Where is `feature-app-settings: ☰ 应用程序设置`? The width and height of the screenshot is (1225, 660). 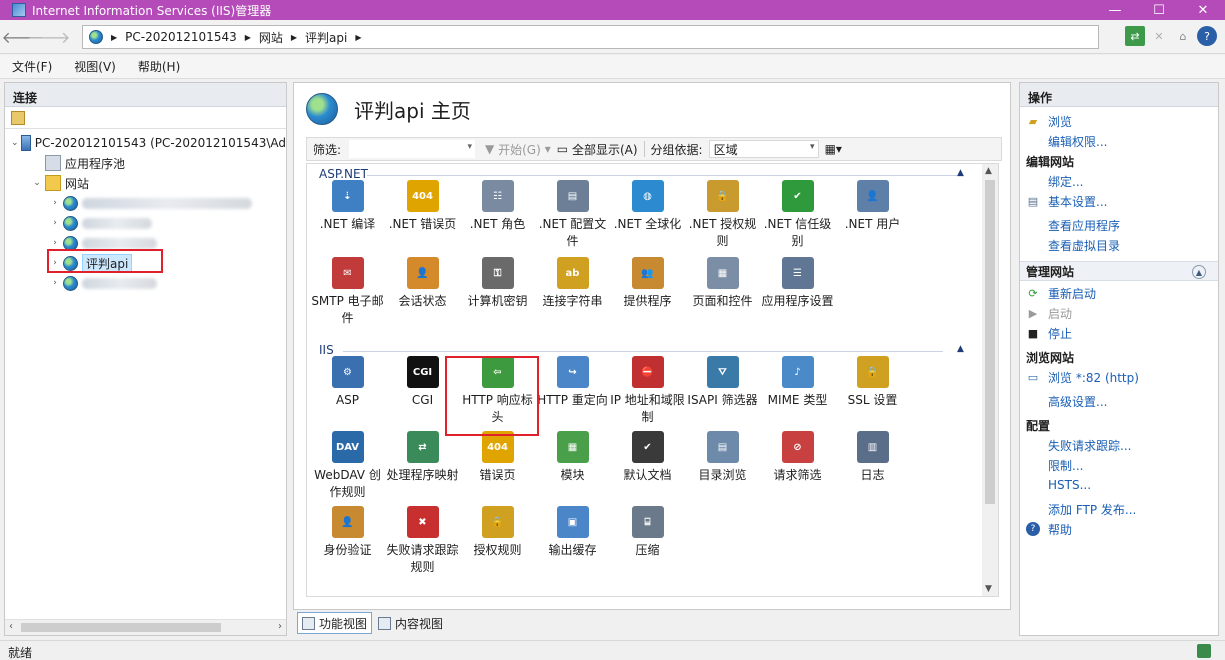
feature-app-settings: ☰ 应用程序设置 is located at coordinates (797, 283).